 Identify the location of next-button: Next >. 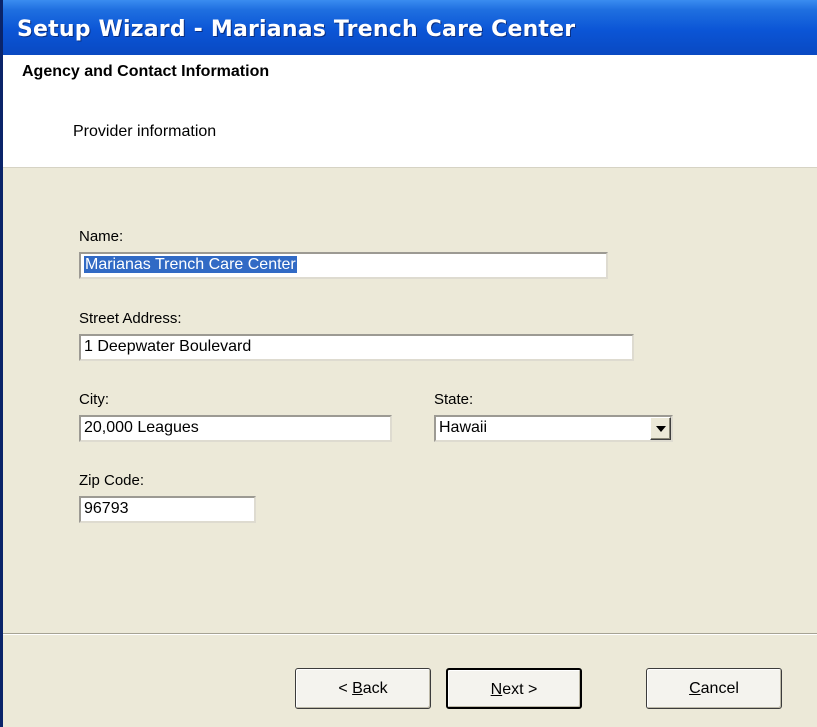
(514, 688).